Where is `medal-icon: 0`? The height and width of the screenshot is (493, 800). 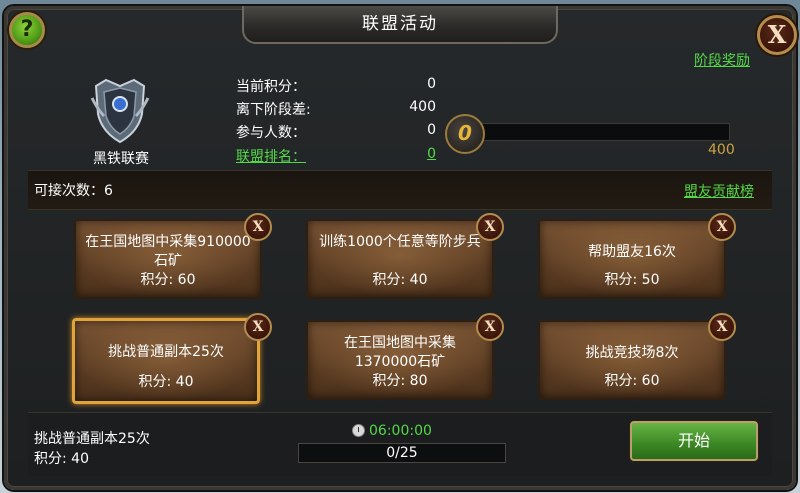
medal-icon: 0 is located at coordinates (465, 134).